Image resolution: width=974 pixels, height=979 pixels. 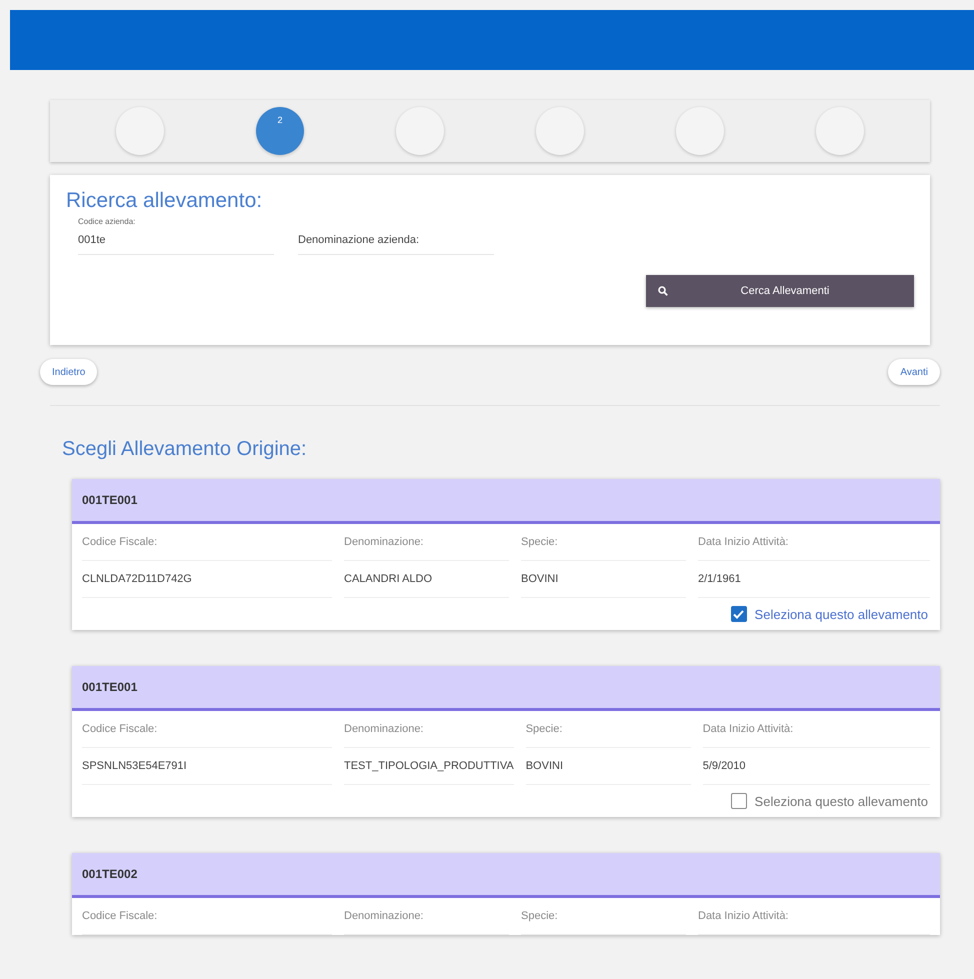 I want to click on step-circle: 2, so click(x=280, y=131).